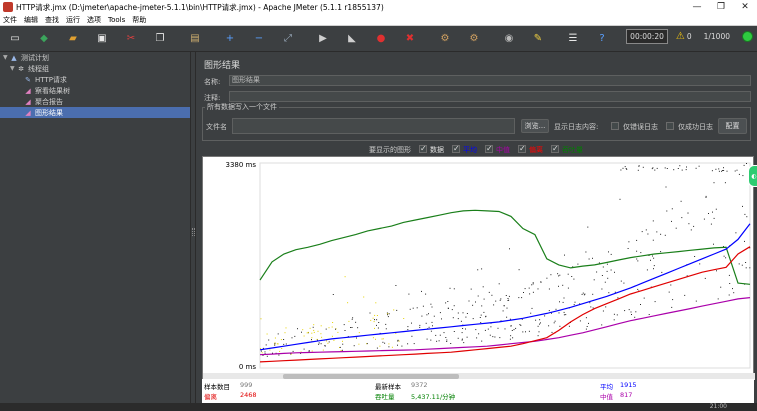  I want to click on configure-button: 配置, so click(732, 126).